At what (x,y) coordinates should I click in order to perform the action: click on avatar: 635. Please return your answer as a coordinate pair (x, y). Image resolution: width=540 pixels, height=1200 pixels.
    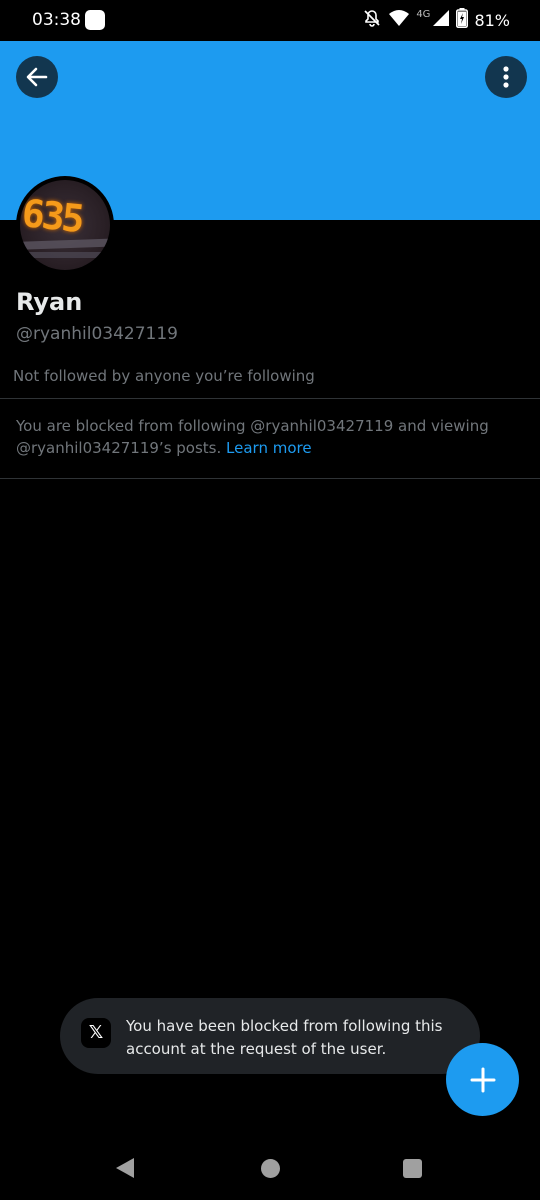
    Looking at the image, I should click on (65, 225).